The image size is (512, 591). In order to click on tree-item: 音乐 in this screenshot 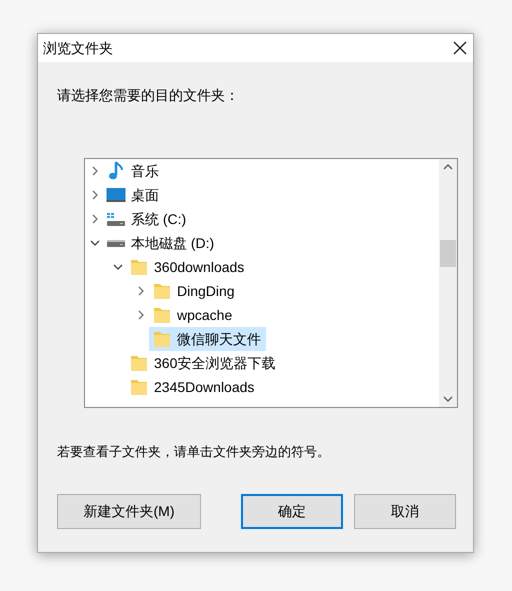, I will do `click(133, 171)`.